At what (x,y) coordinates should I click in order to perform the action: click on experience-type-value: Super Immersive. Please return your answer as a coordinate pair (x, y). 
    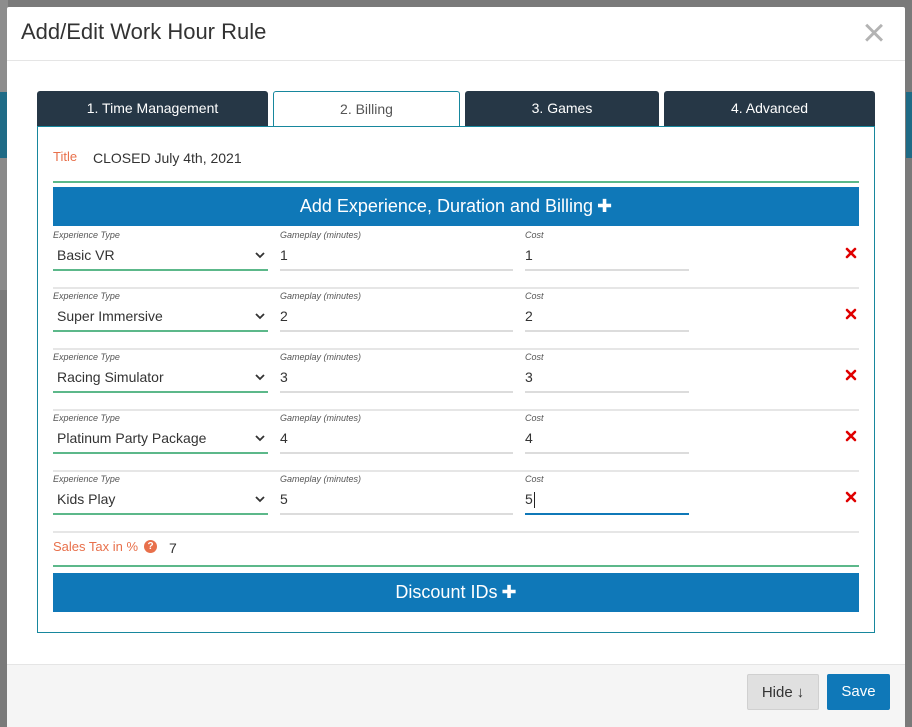
    Looking at the image, I should click on (110, 316).